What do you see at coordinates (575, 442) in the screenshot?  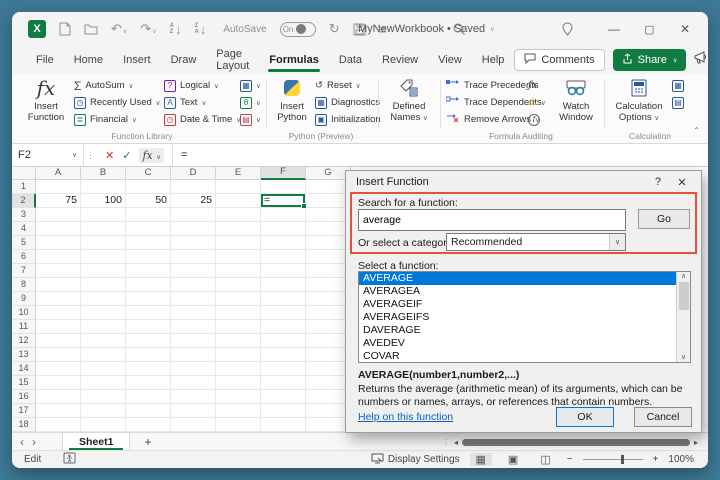 I see `hscroll-thumb` at bounding box center [575, 442].